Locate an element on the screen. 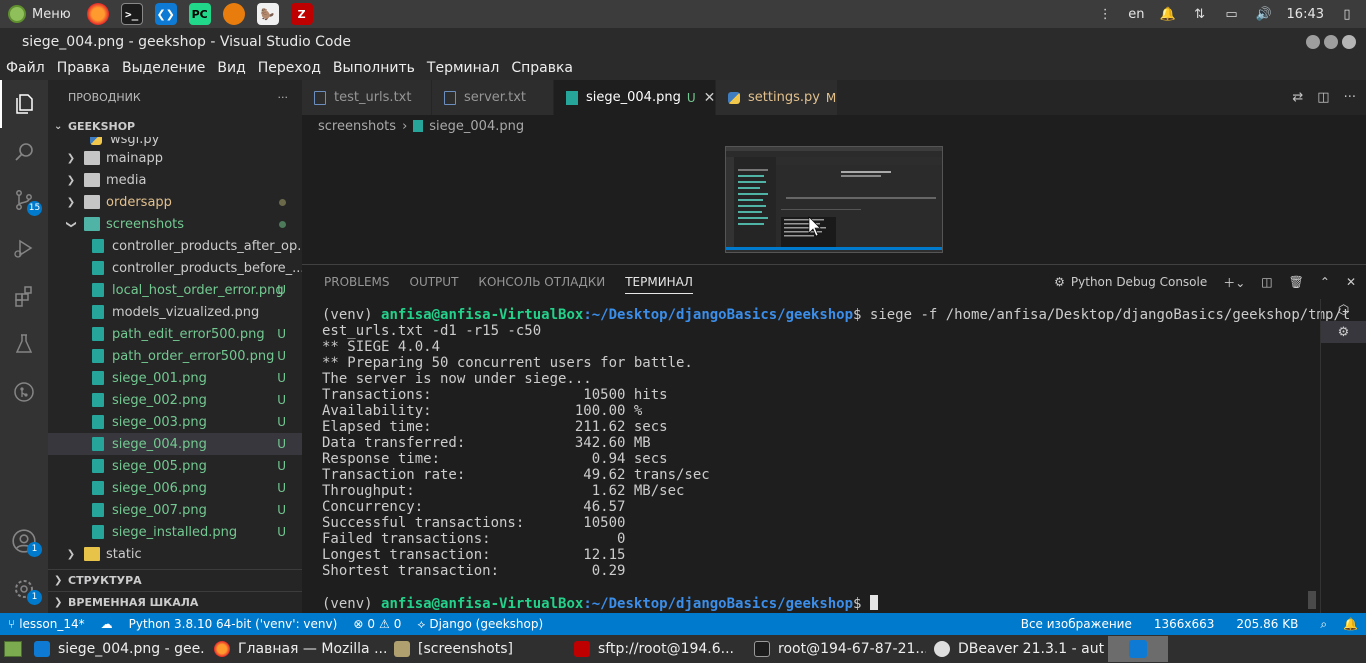 This screenshot has height=663, width=1366. menu-file: Файл is located at coordinates (25, 68).